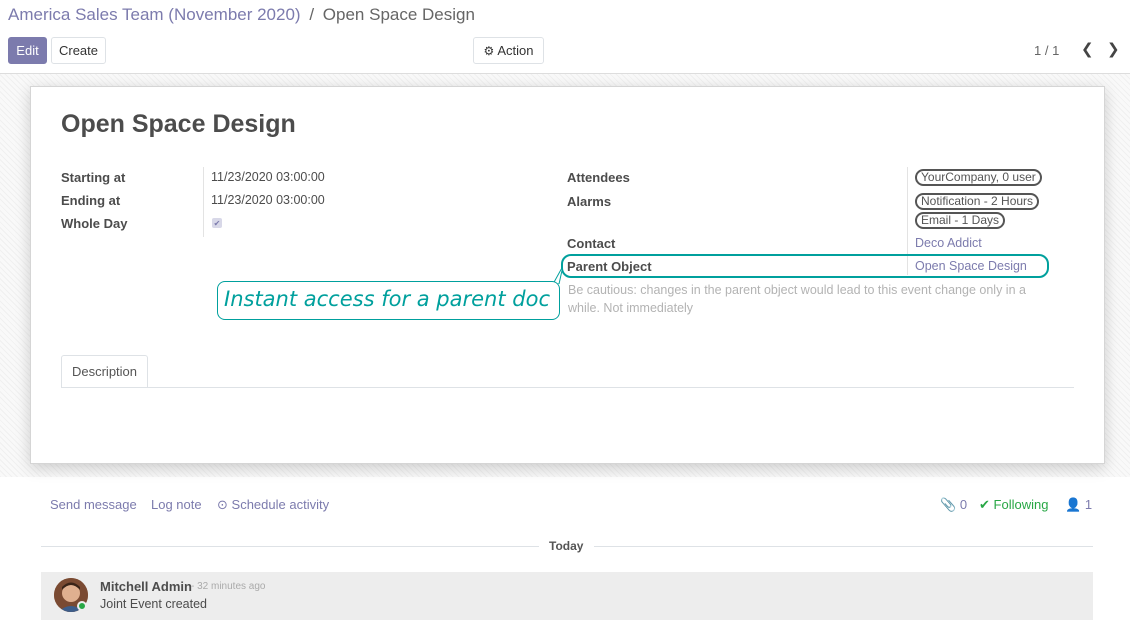 The width and height of the screenshot is (1130, 636). I want to click on annotation-callout: Instant access for a parent doc, so click(388, 300).